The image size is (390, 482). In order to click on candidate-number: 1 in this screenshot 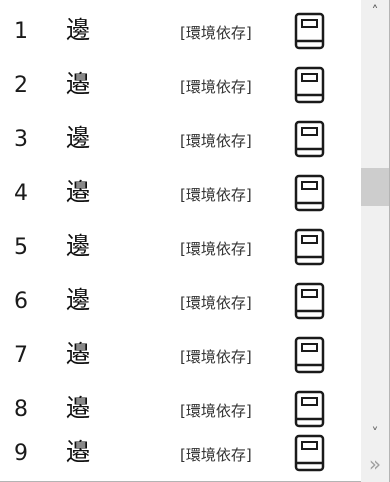, I will do `click(21, 31)`.